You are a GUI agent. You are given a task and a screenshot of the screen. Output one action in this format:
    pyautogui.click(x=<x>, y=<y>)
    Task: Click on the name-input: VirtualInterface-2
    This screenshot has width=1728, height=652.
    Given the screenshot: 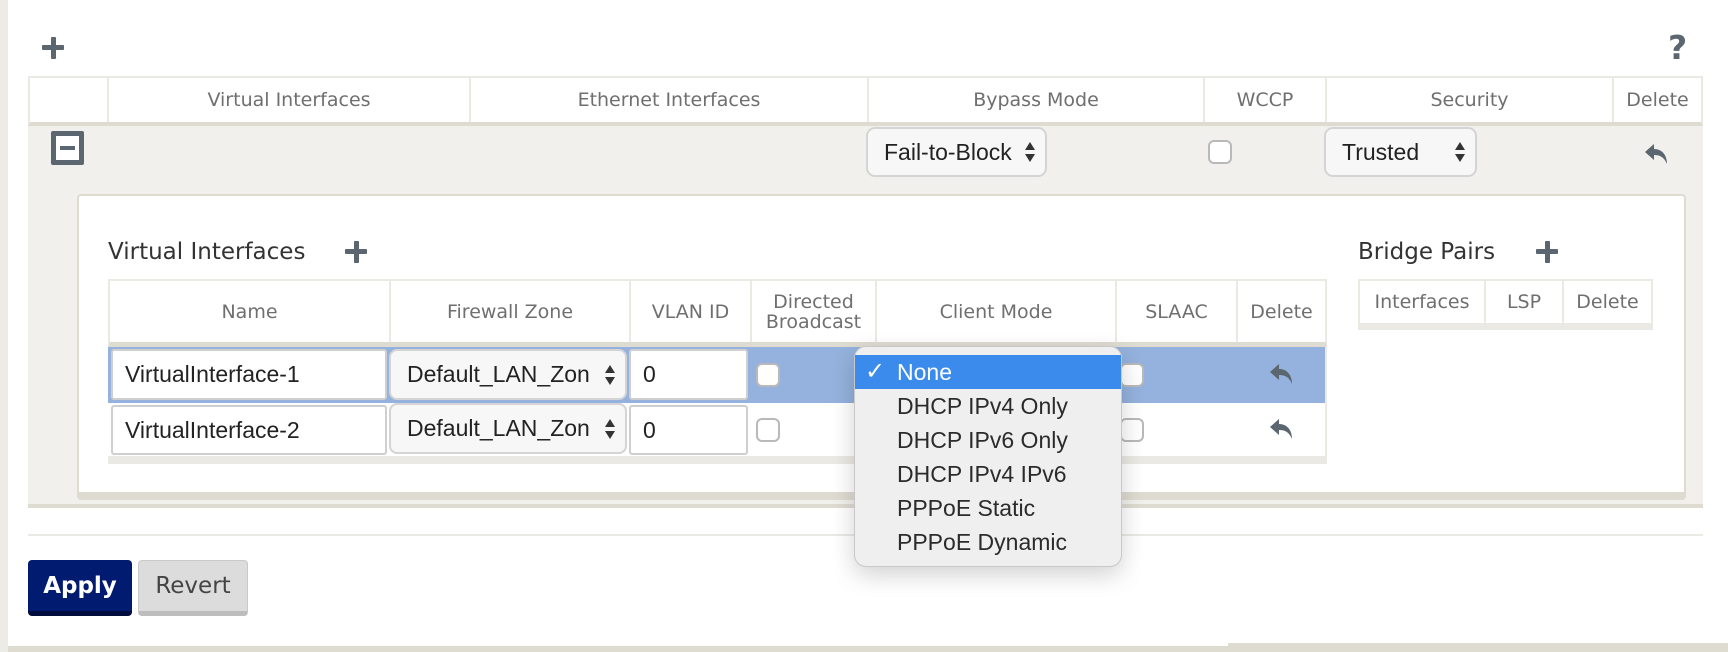 What is the action you would take?
    pyautogui.click(x=249, y=430)
    